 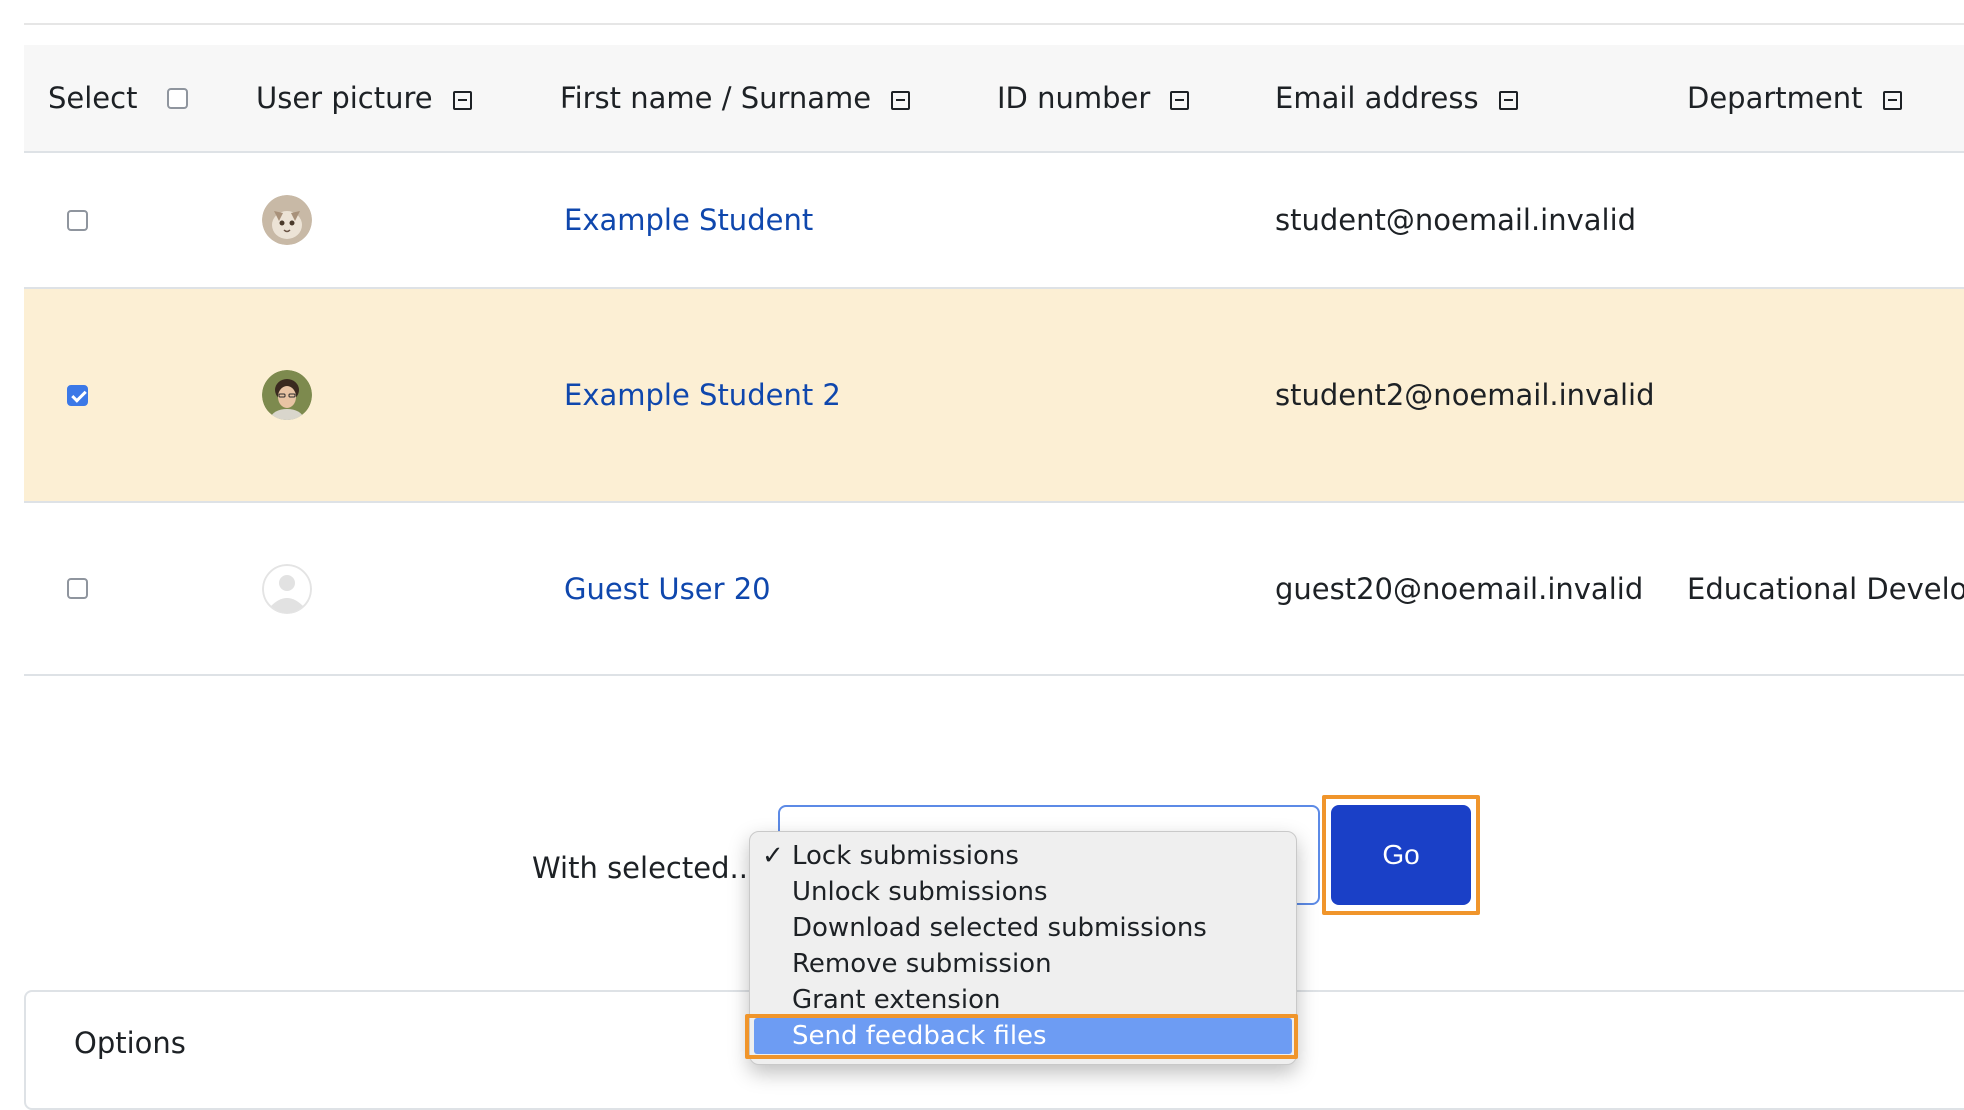 I want to click on person-avatar, so click(x=287, y=395).